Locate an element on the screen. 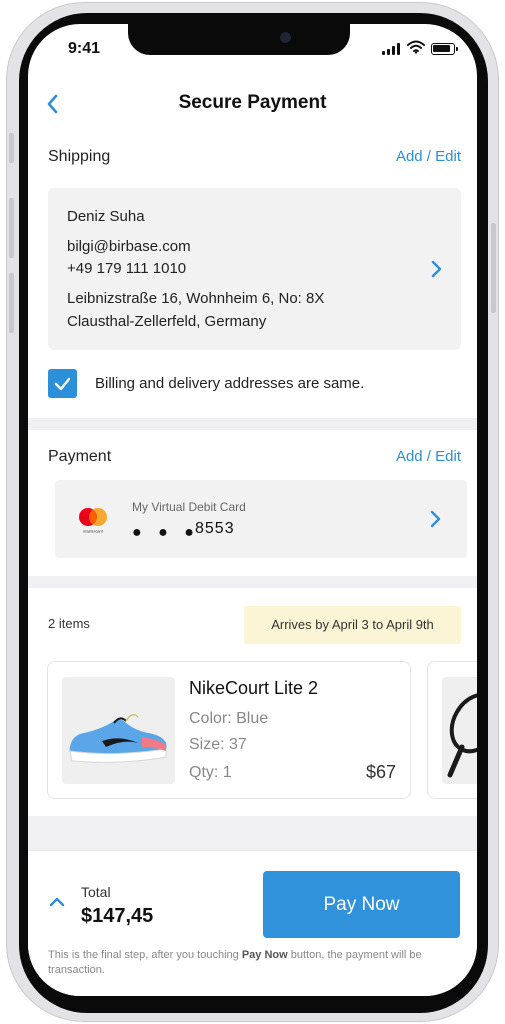  product-name: NikeCourt Lite 2 is located at coordinates (254, 688).